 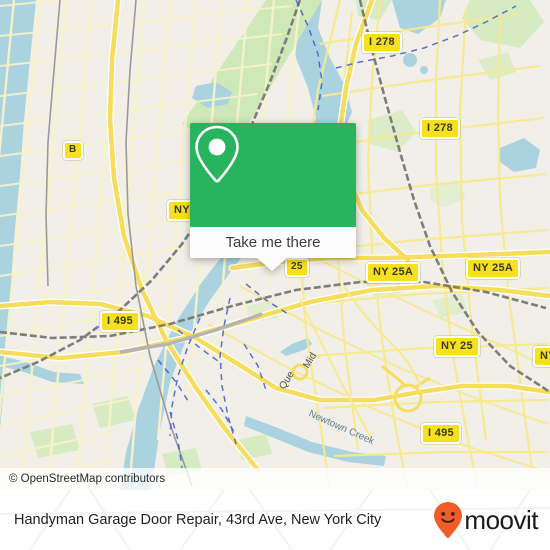 I want to click on map-attribution: © OpenStreetMap contributors, so click(x=275, y=479).